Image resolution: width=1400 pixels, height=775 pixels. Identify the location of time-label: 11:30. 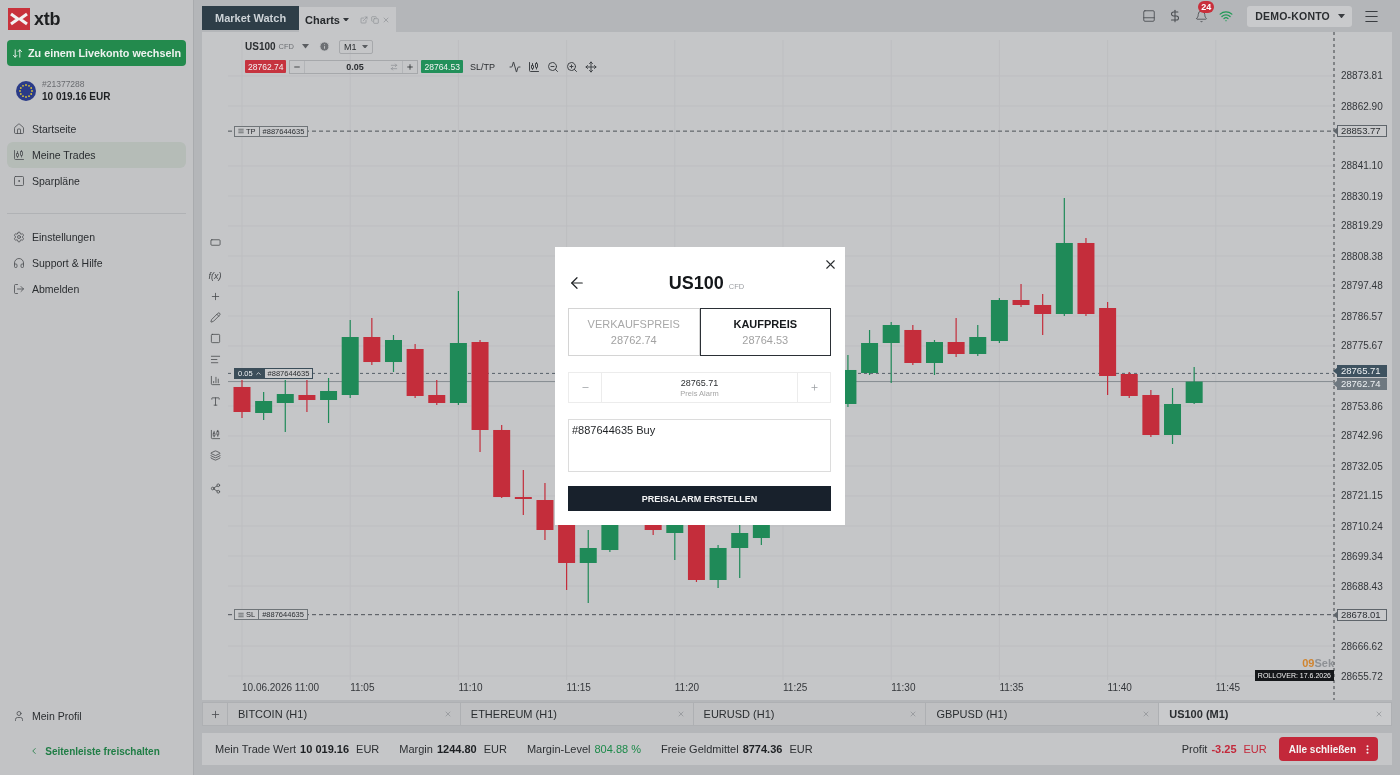
(903, 687).